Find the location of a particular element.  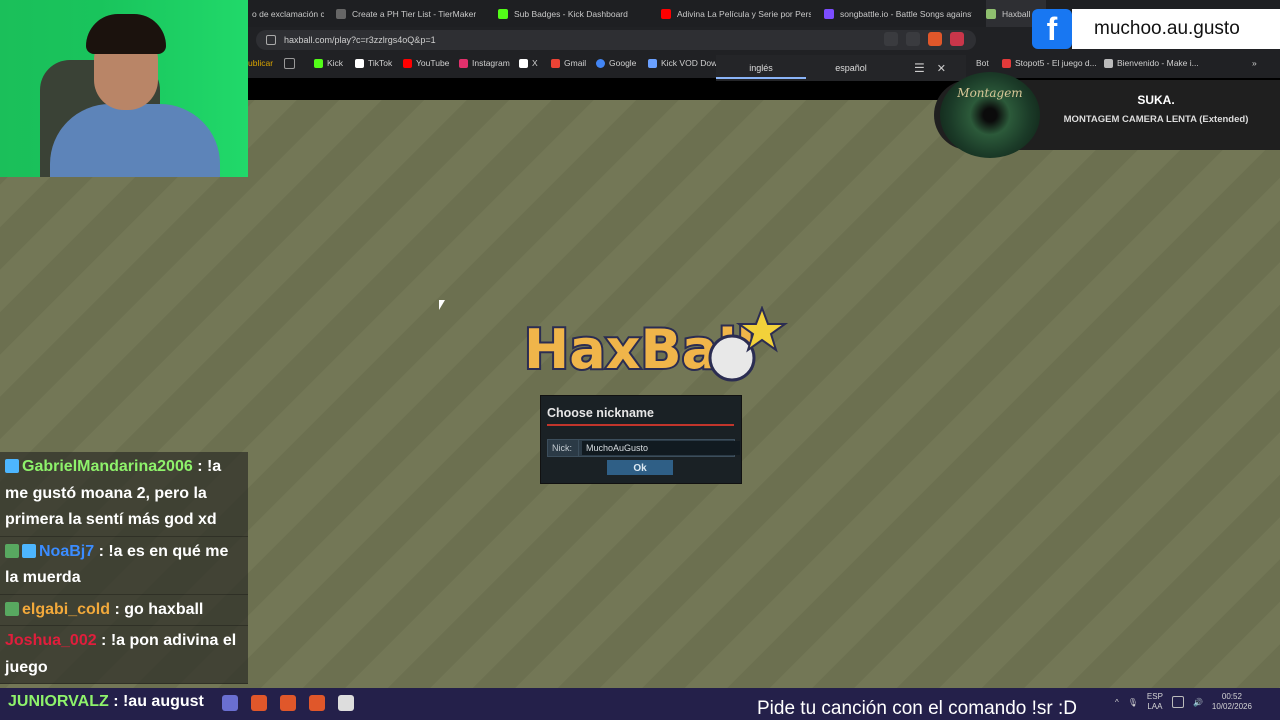

monitor-icon is located at coordinates (1177, 702).